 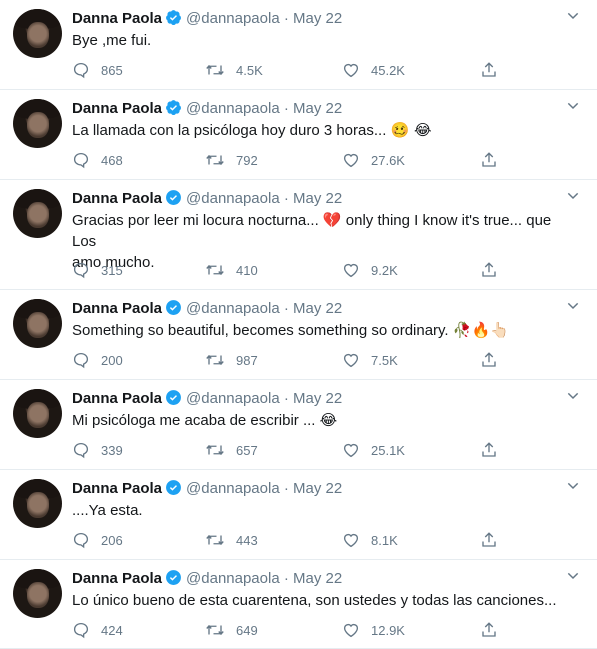 What do you see at coordinates (384, 360) in the screenshot?
I see `like-count: 7.5K` at bounding box center [384, 360].